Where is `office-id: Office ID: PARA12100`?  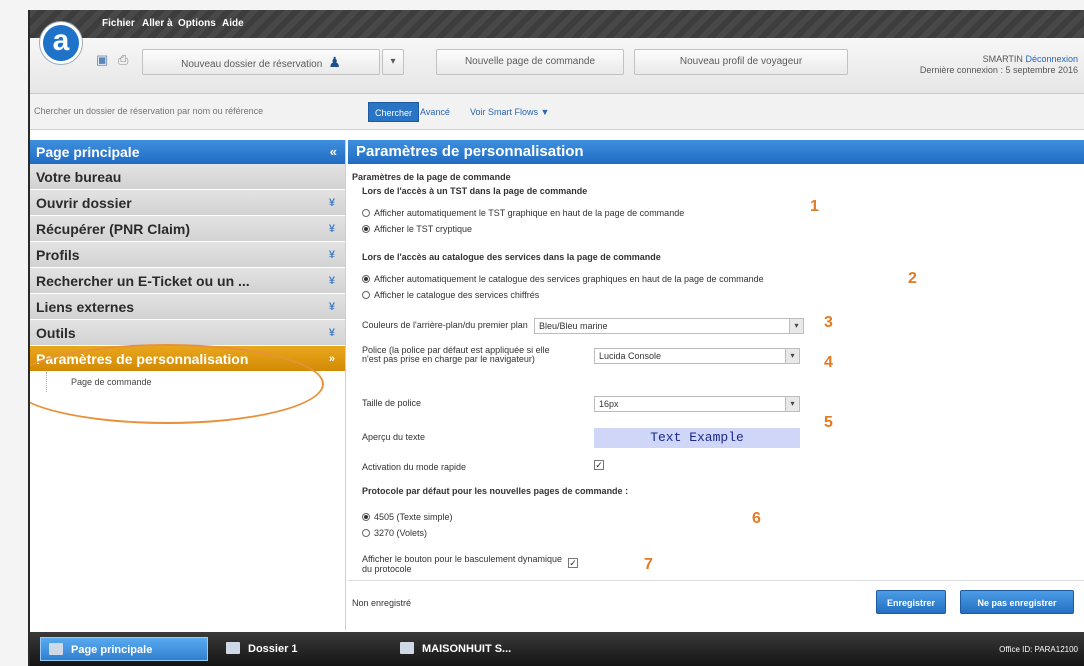 office-id: Office ID: PARA12100 is located at coordinates (1038, 649).